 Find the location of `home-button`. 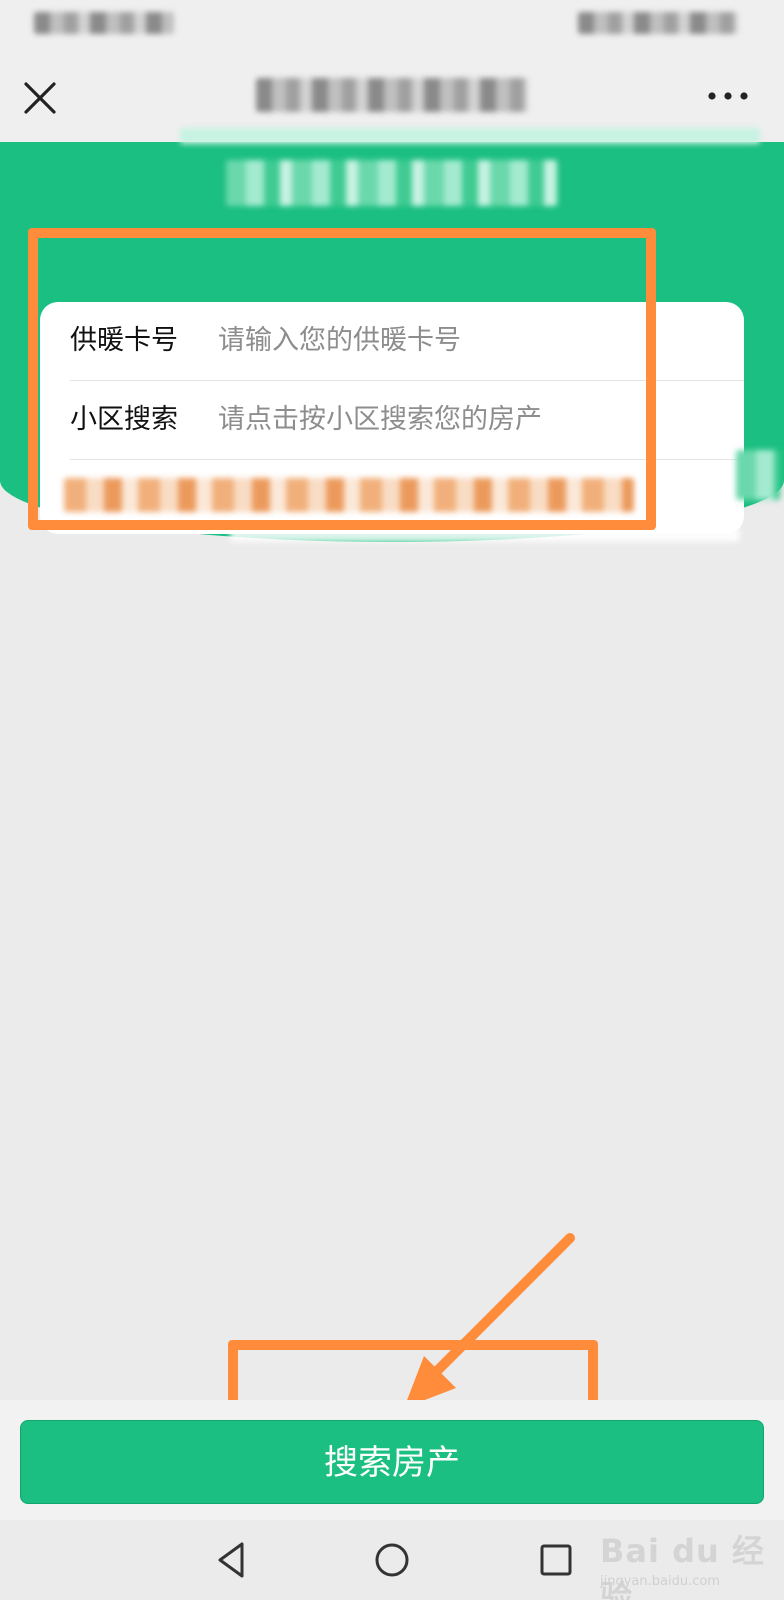

home-button is located at coordinates (392, 1560).